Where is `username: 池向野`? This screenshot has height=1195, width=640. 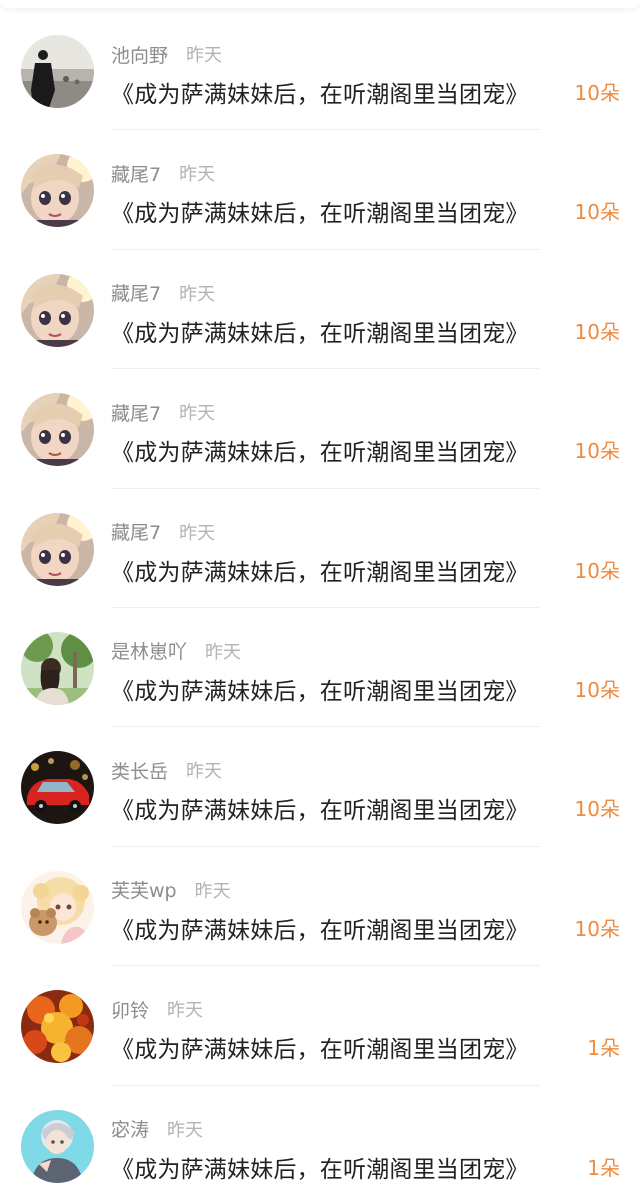
username: 池向野 is located at coordinates (139, 54).